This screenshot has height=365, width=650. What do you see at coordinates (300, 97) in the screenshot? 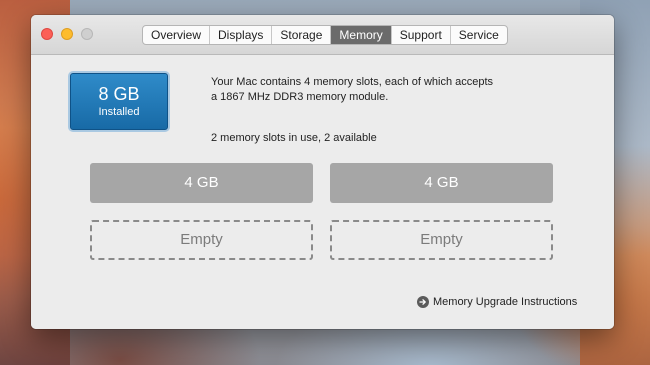
I see `memory-info-line-2: a 1867 MHz DDR3 memory module.` at bounding box center [300, 97].